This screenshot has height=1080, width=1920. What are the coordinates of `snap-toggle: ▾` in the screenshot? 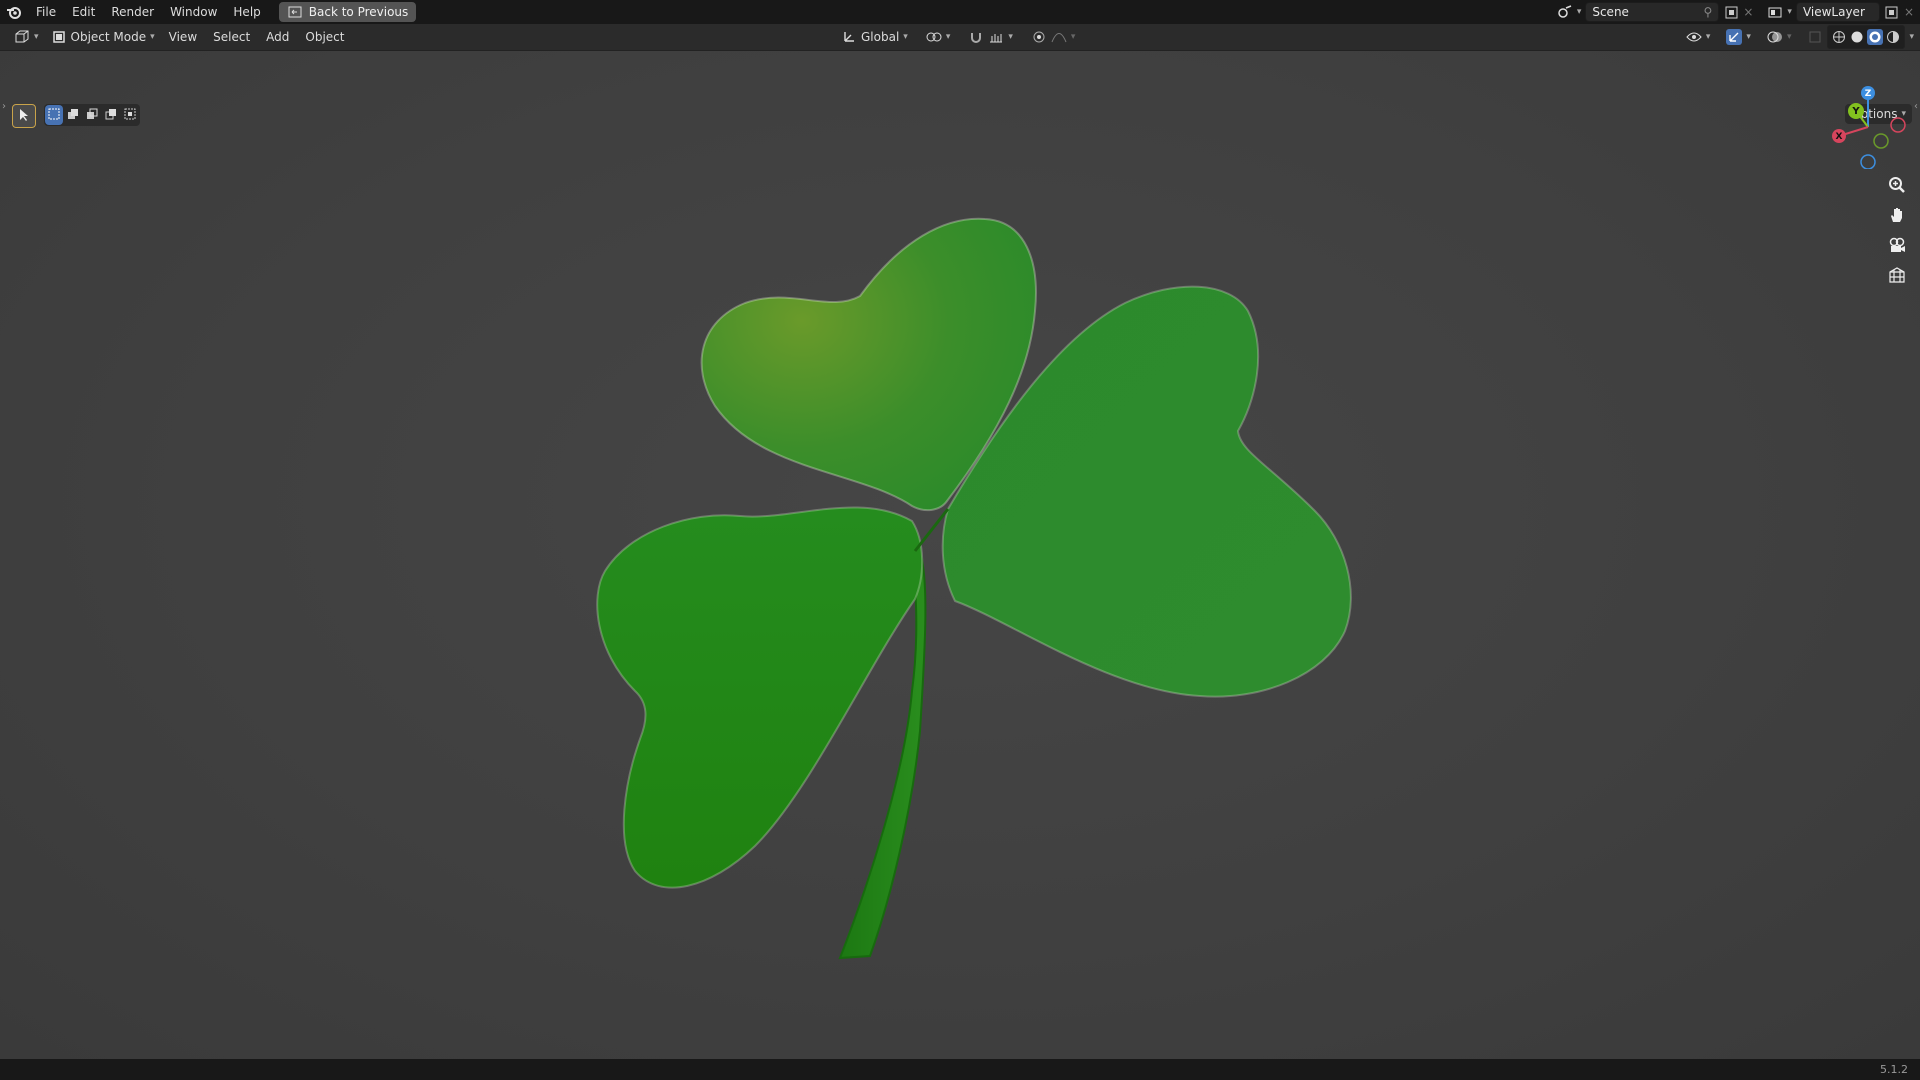 It's located at (990, 37).